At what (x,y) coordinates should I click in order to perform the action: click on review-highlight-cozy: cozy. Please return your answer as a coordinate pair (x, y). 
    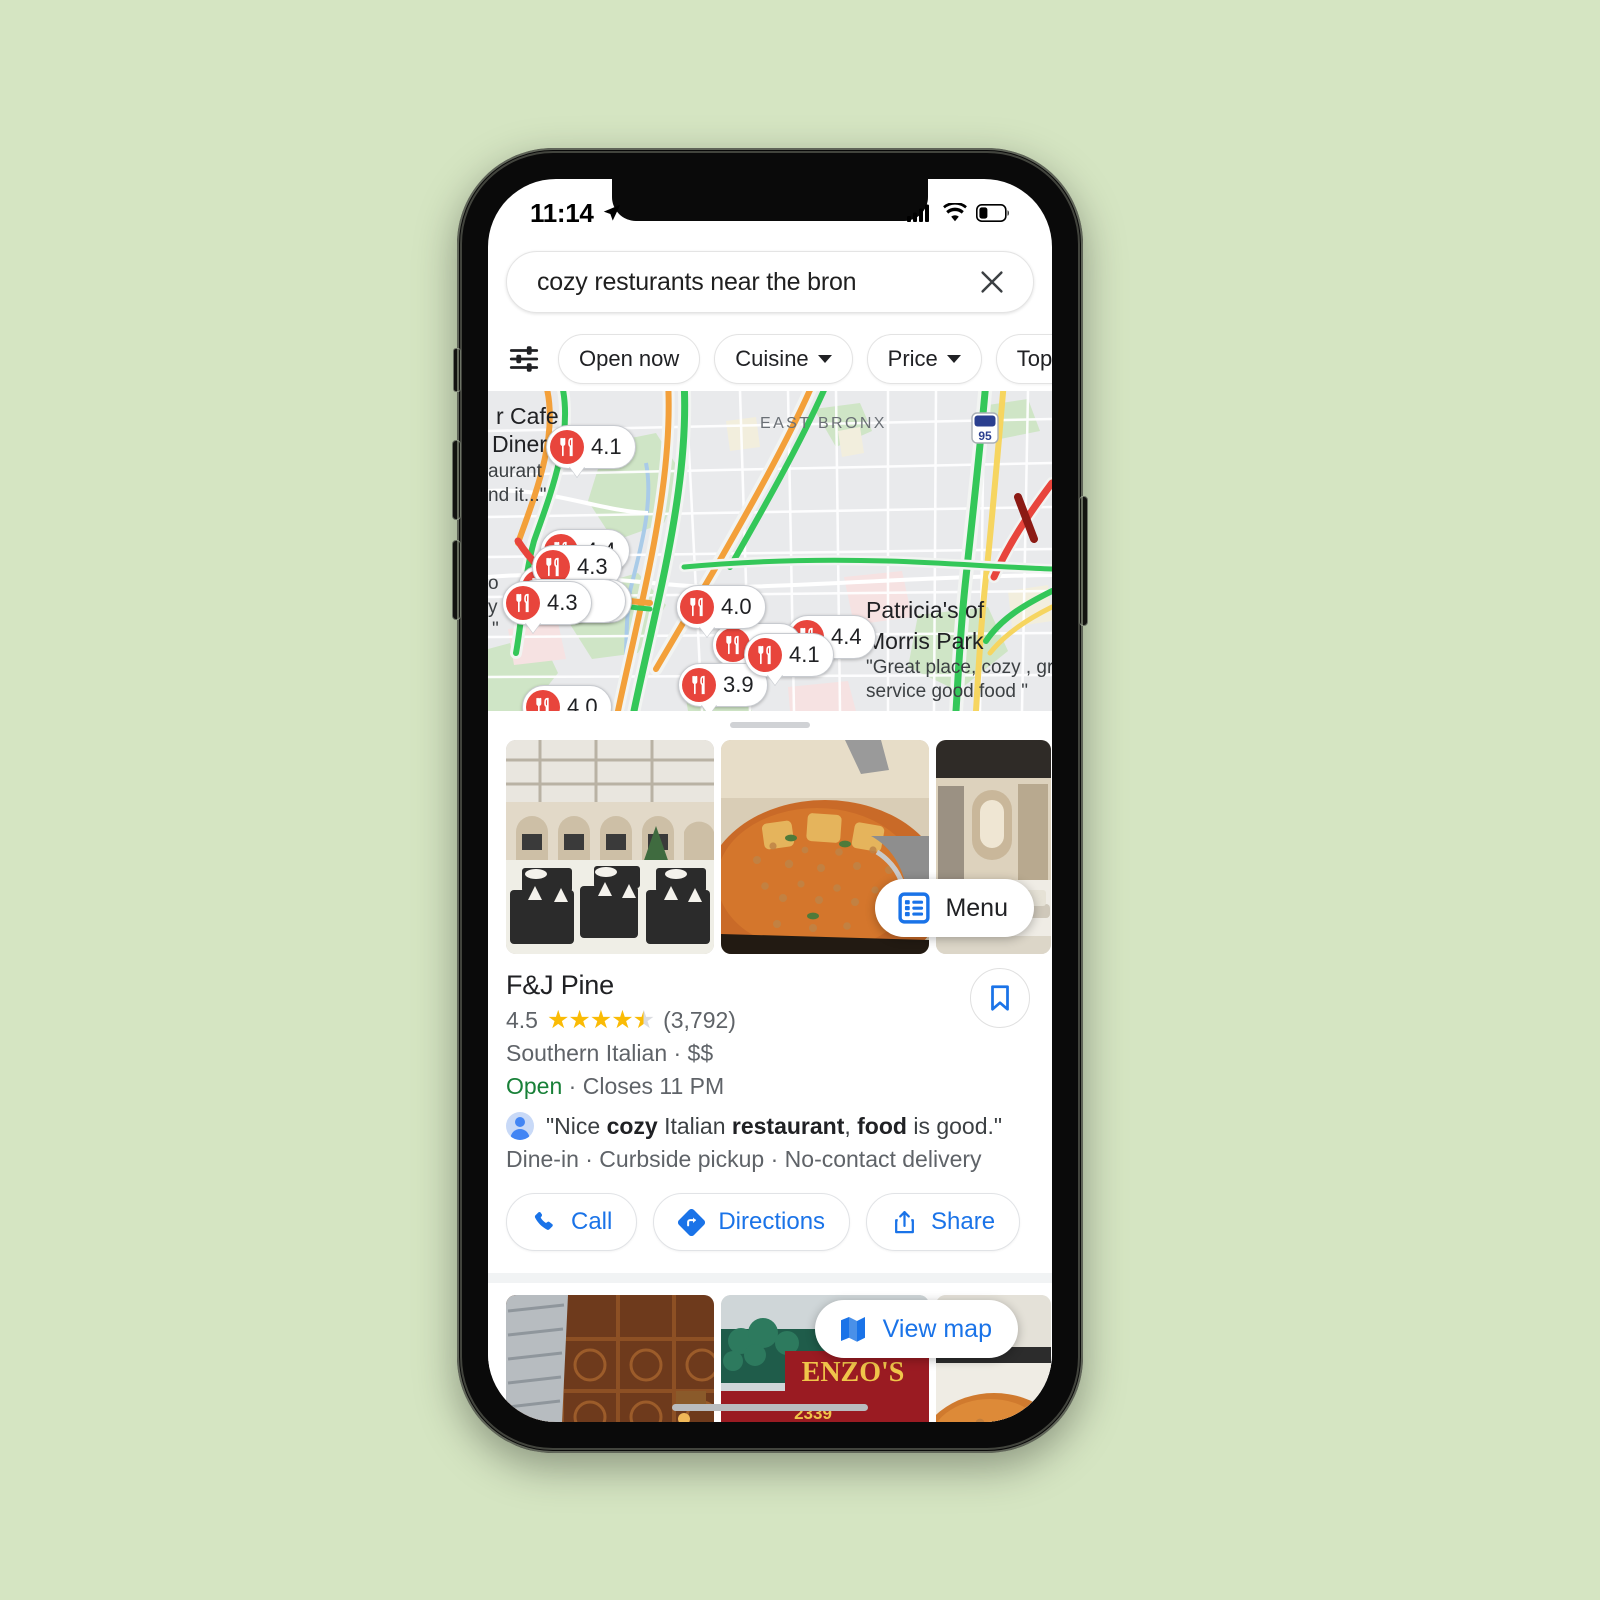
    Looking at the image, I should click on (632, 1125).